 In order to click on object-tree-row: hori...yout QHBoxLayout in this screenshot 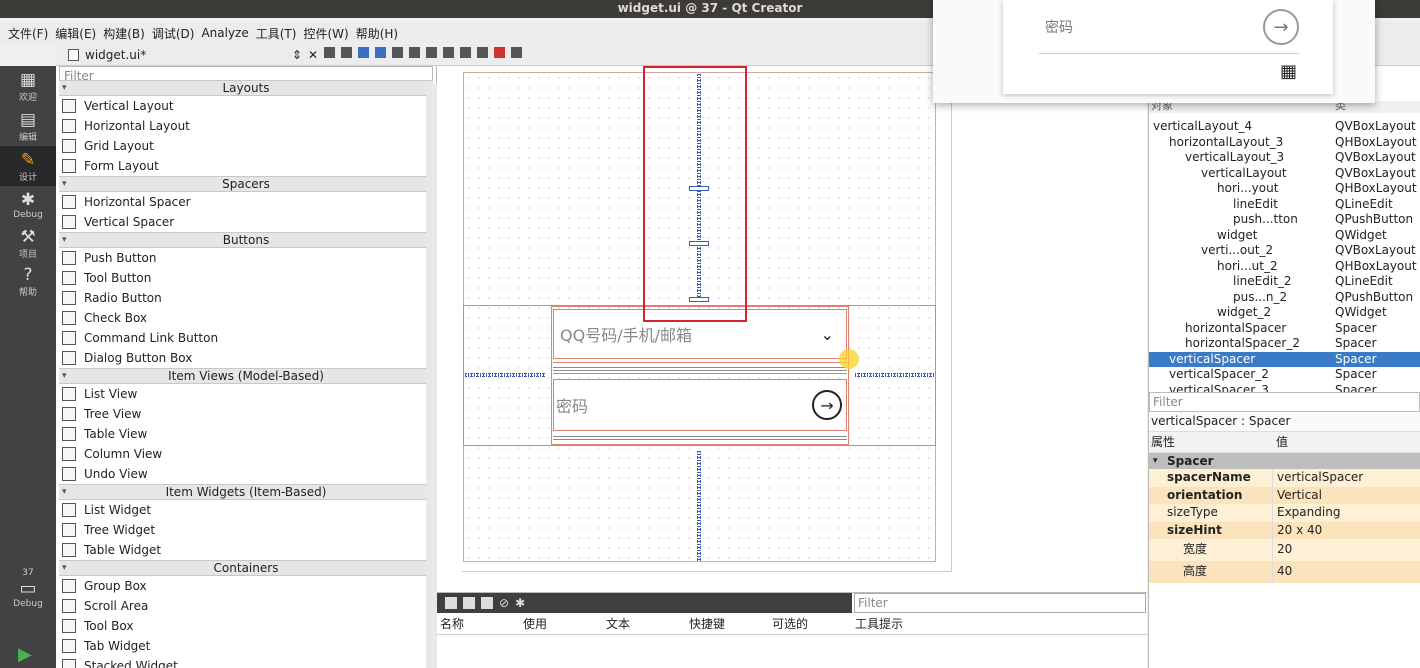, I will do `click(1284, 189)`.